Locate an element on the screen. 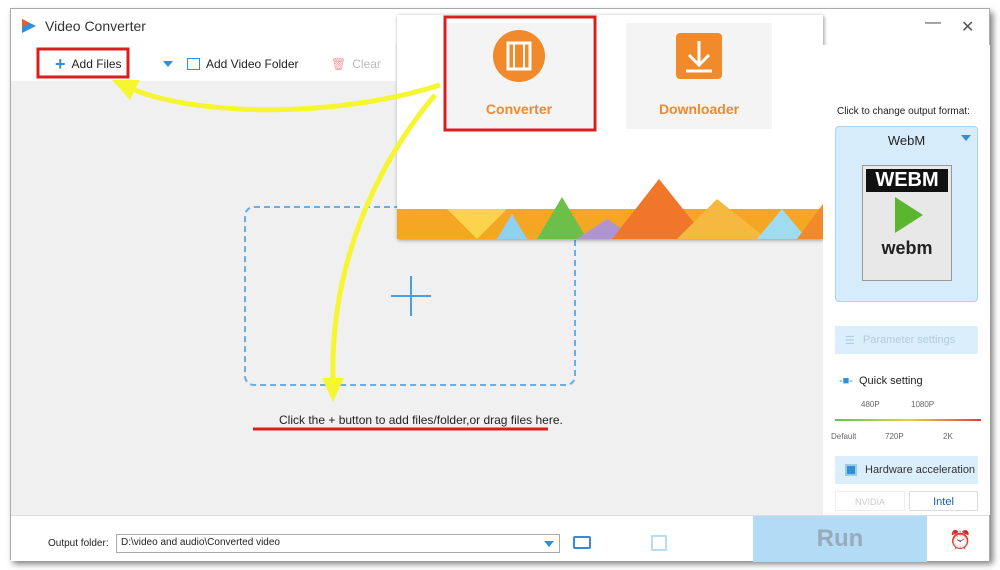 The image size is (1000, 570). param-label: Parameter settings is located at coordinates (909, 340).